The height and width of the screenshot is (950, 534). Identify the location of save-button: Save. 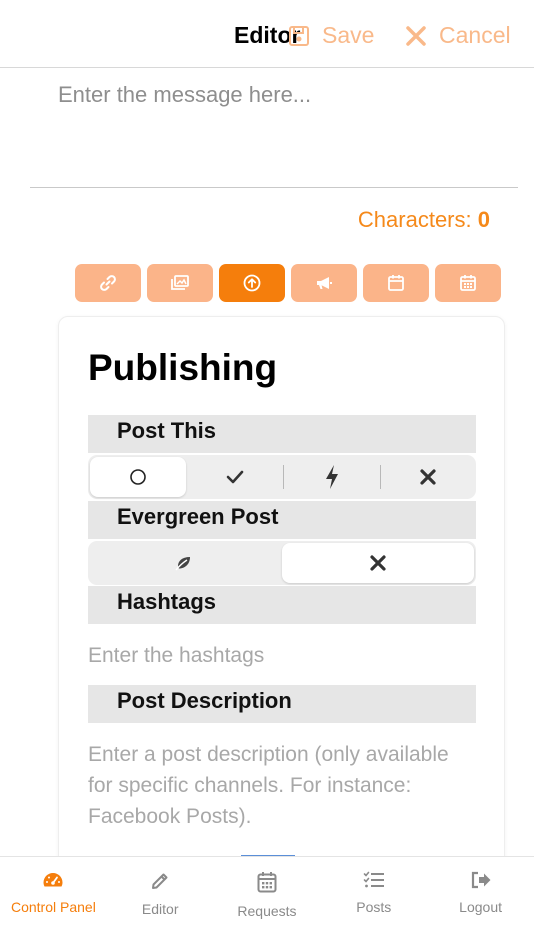
(331, 35).